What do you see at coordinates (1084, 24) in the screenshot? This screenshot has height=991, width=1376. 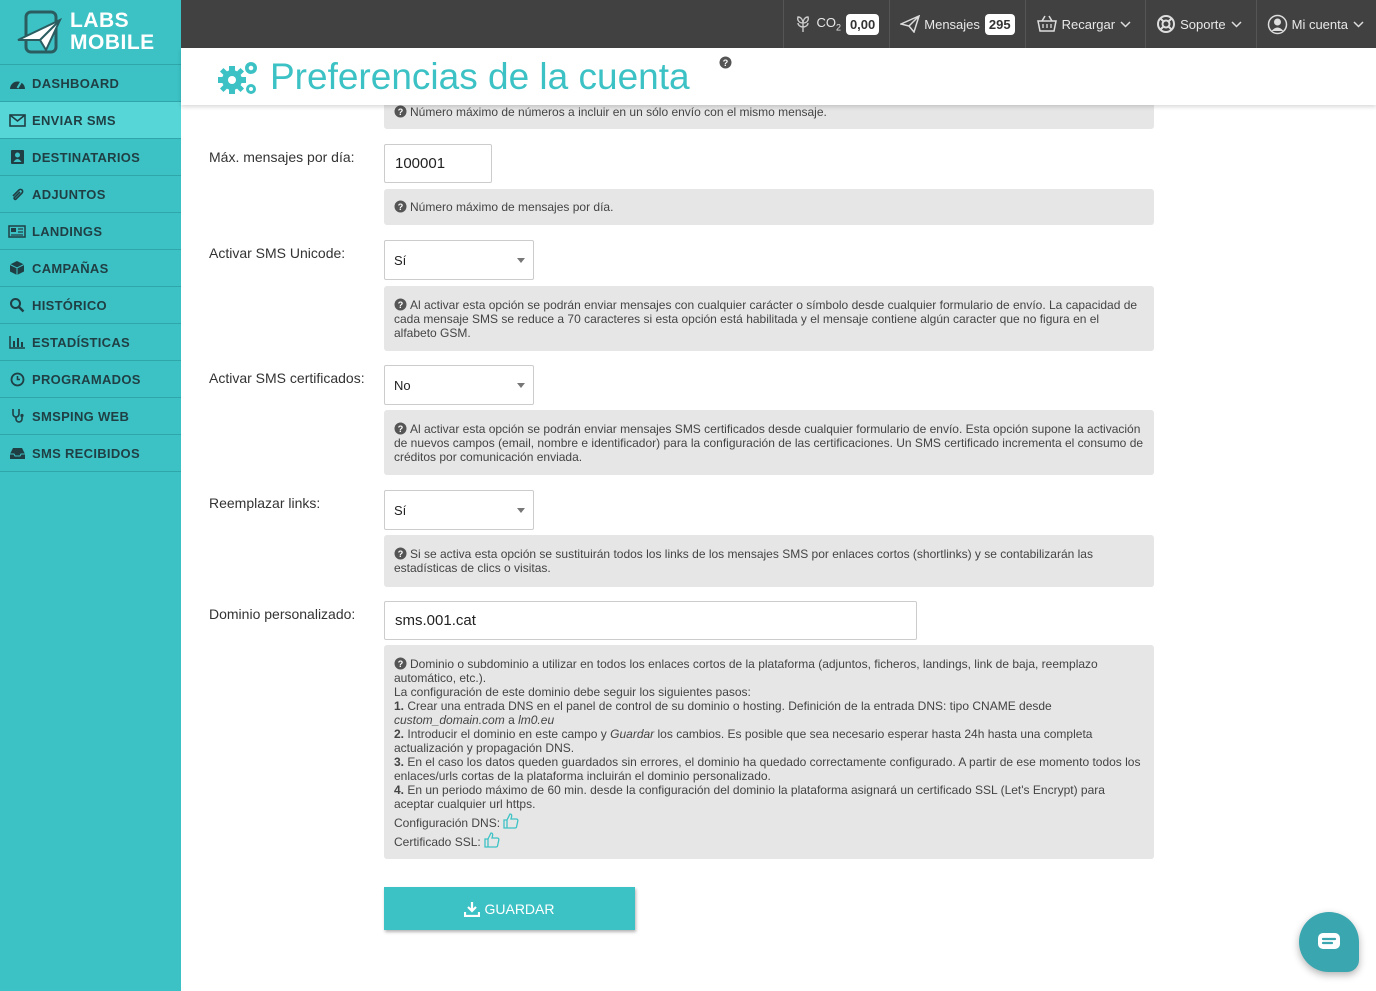 I see `recharge-menu: Recargar` at bounding box center [1084, 24].